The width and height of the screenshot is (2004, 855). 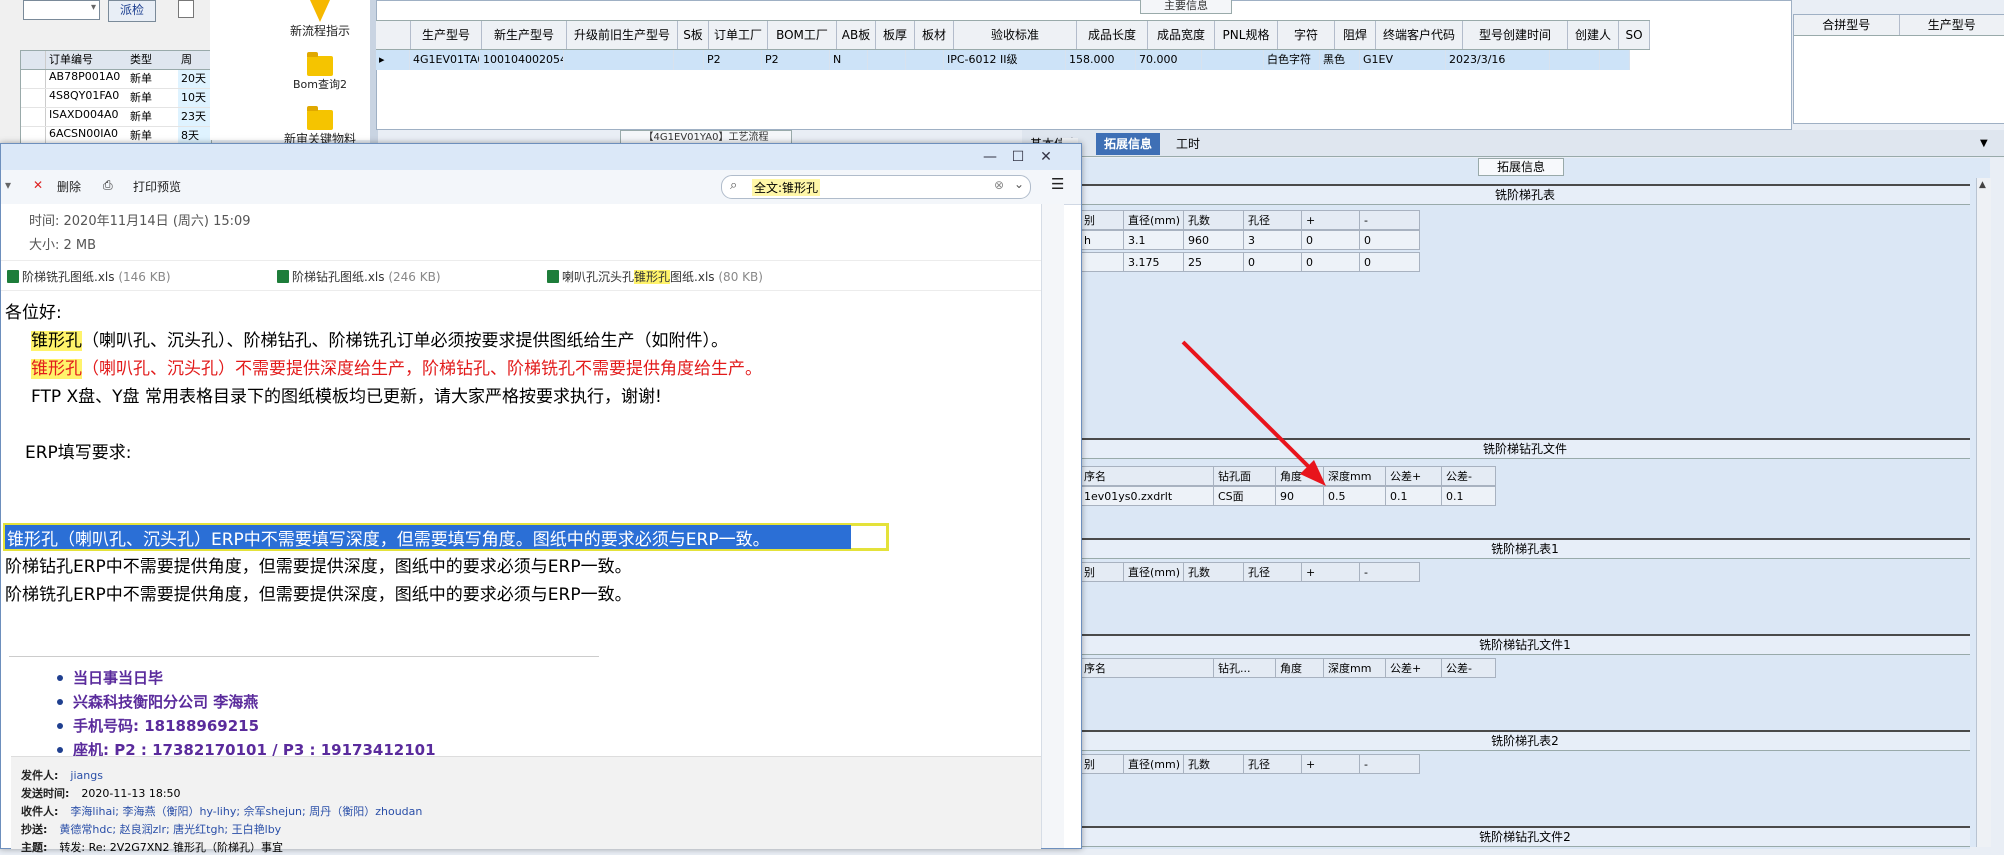 I want to click on key-material-tool: 新审关键物料, so click(x=320, y=128).